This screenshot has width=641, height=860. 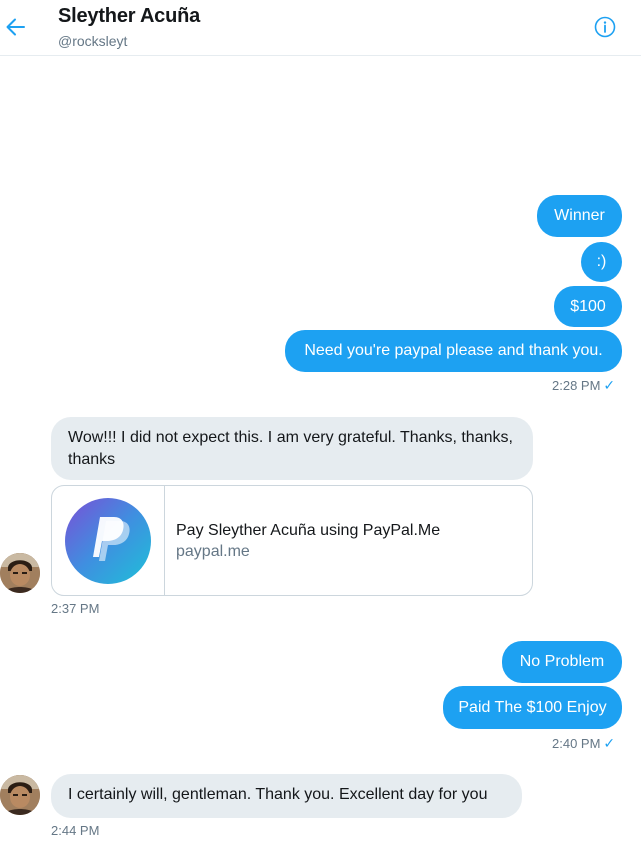 What do you see at coordinates (453, 351) in the screenshot?
I see `outgoing-message: Need you're paypal please and thank you.` at bounding box center [453, 351].